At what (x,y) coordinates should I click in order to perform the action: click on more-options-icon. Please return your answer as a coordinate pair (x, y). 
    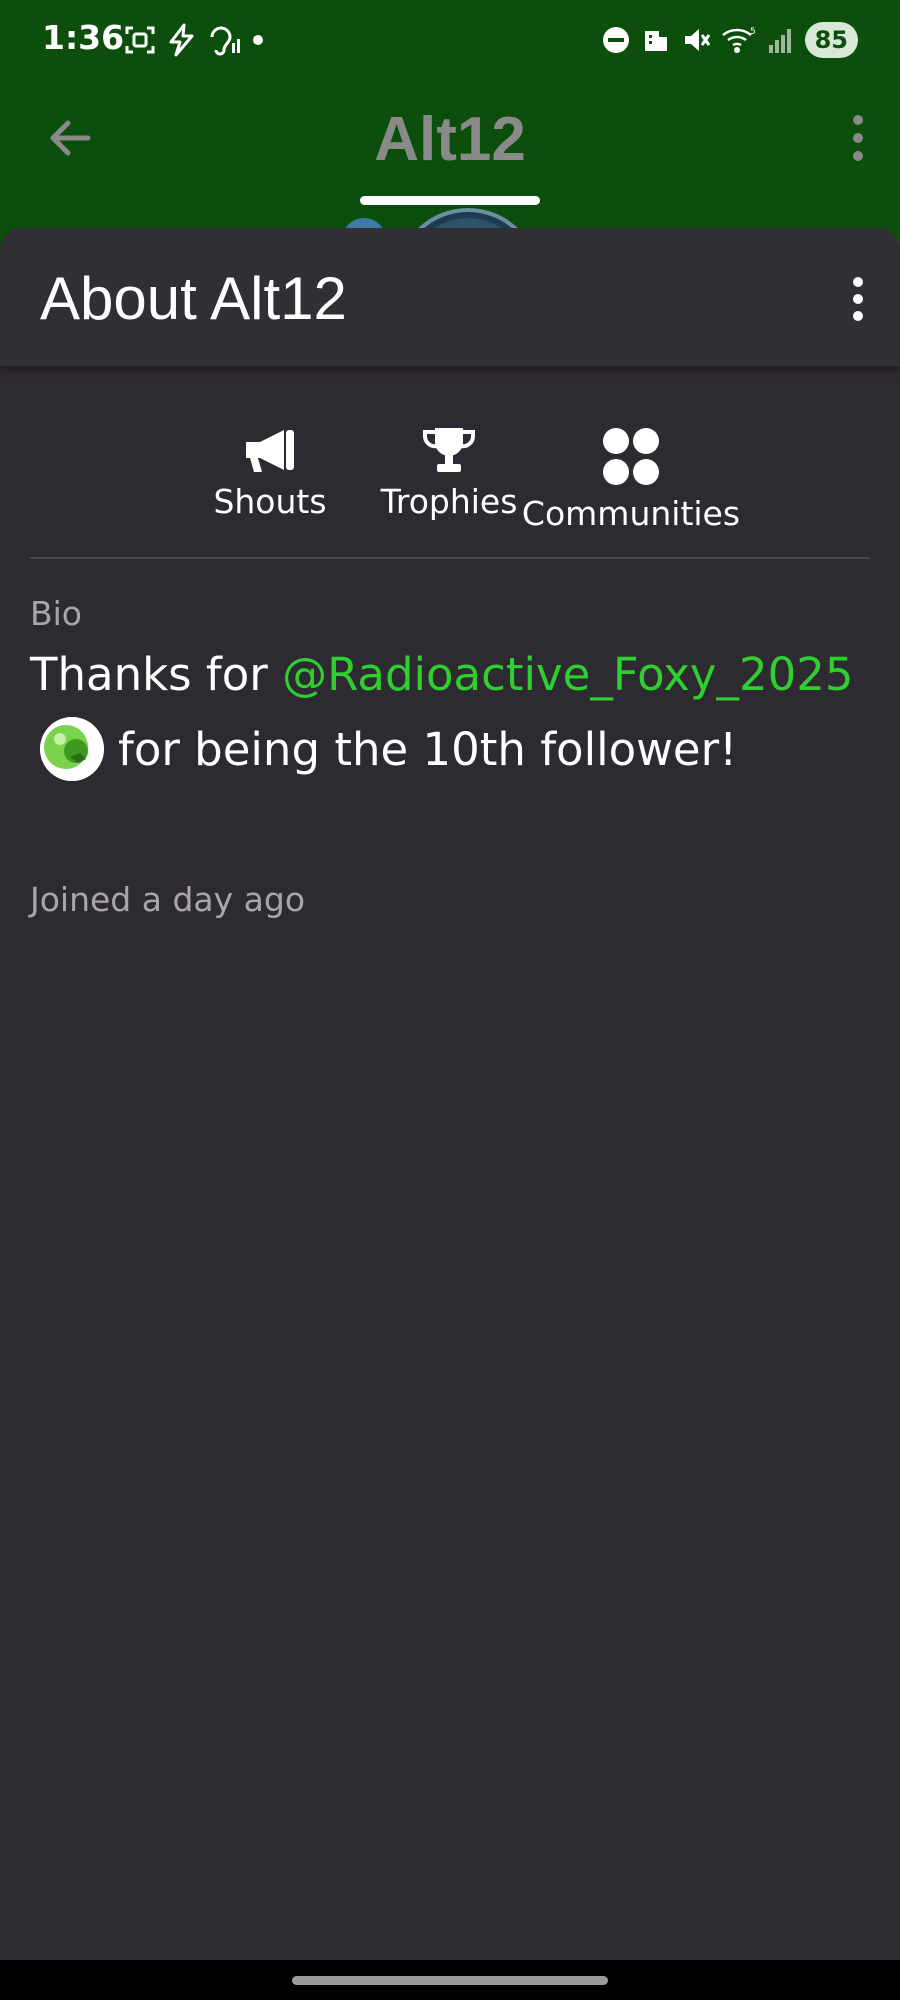
    Looking at the image, I should click on (858, 138).